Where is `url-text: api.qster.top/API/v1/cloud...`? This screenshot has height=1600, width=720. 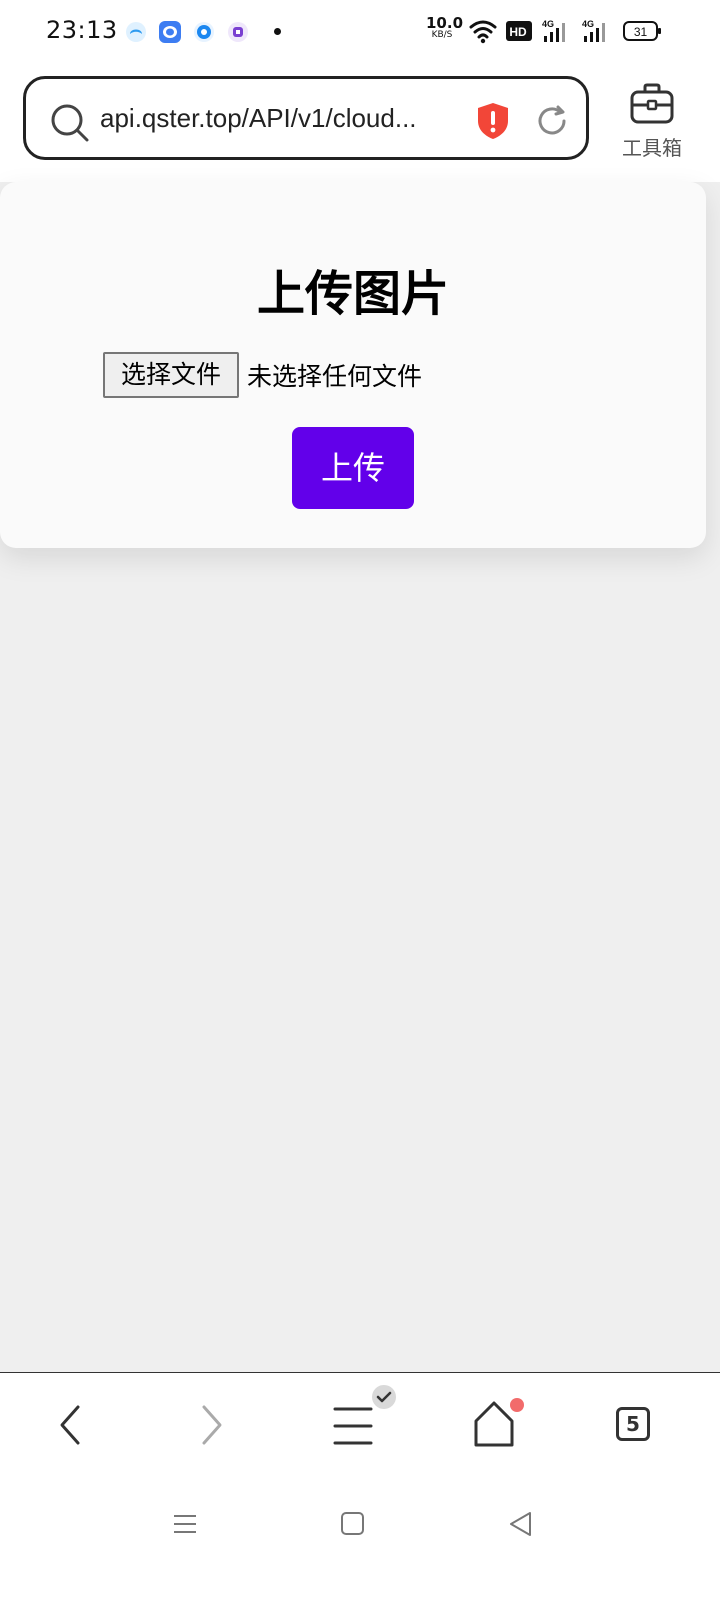 url-text: api.qster.top/API/v1/cloud... is located at coordinates (268, 120).